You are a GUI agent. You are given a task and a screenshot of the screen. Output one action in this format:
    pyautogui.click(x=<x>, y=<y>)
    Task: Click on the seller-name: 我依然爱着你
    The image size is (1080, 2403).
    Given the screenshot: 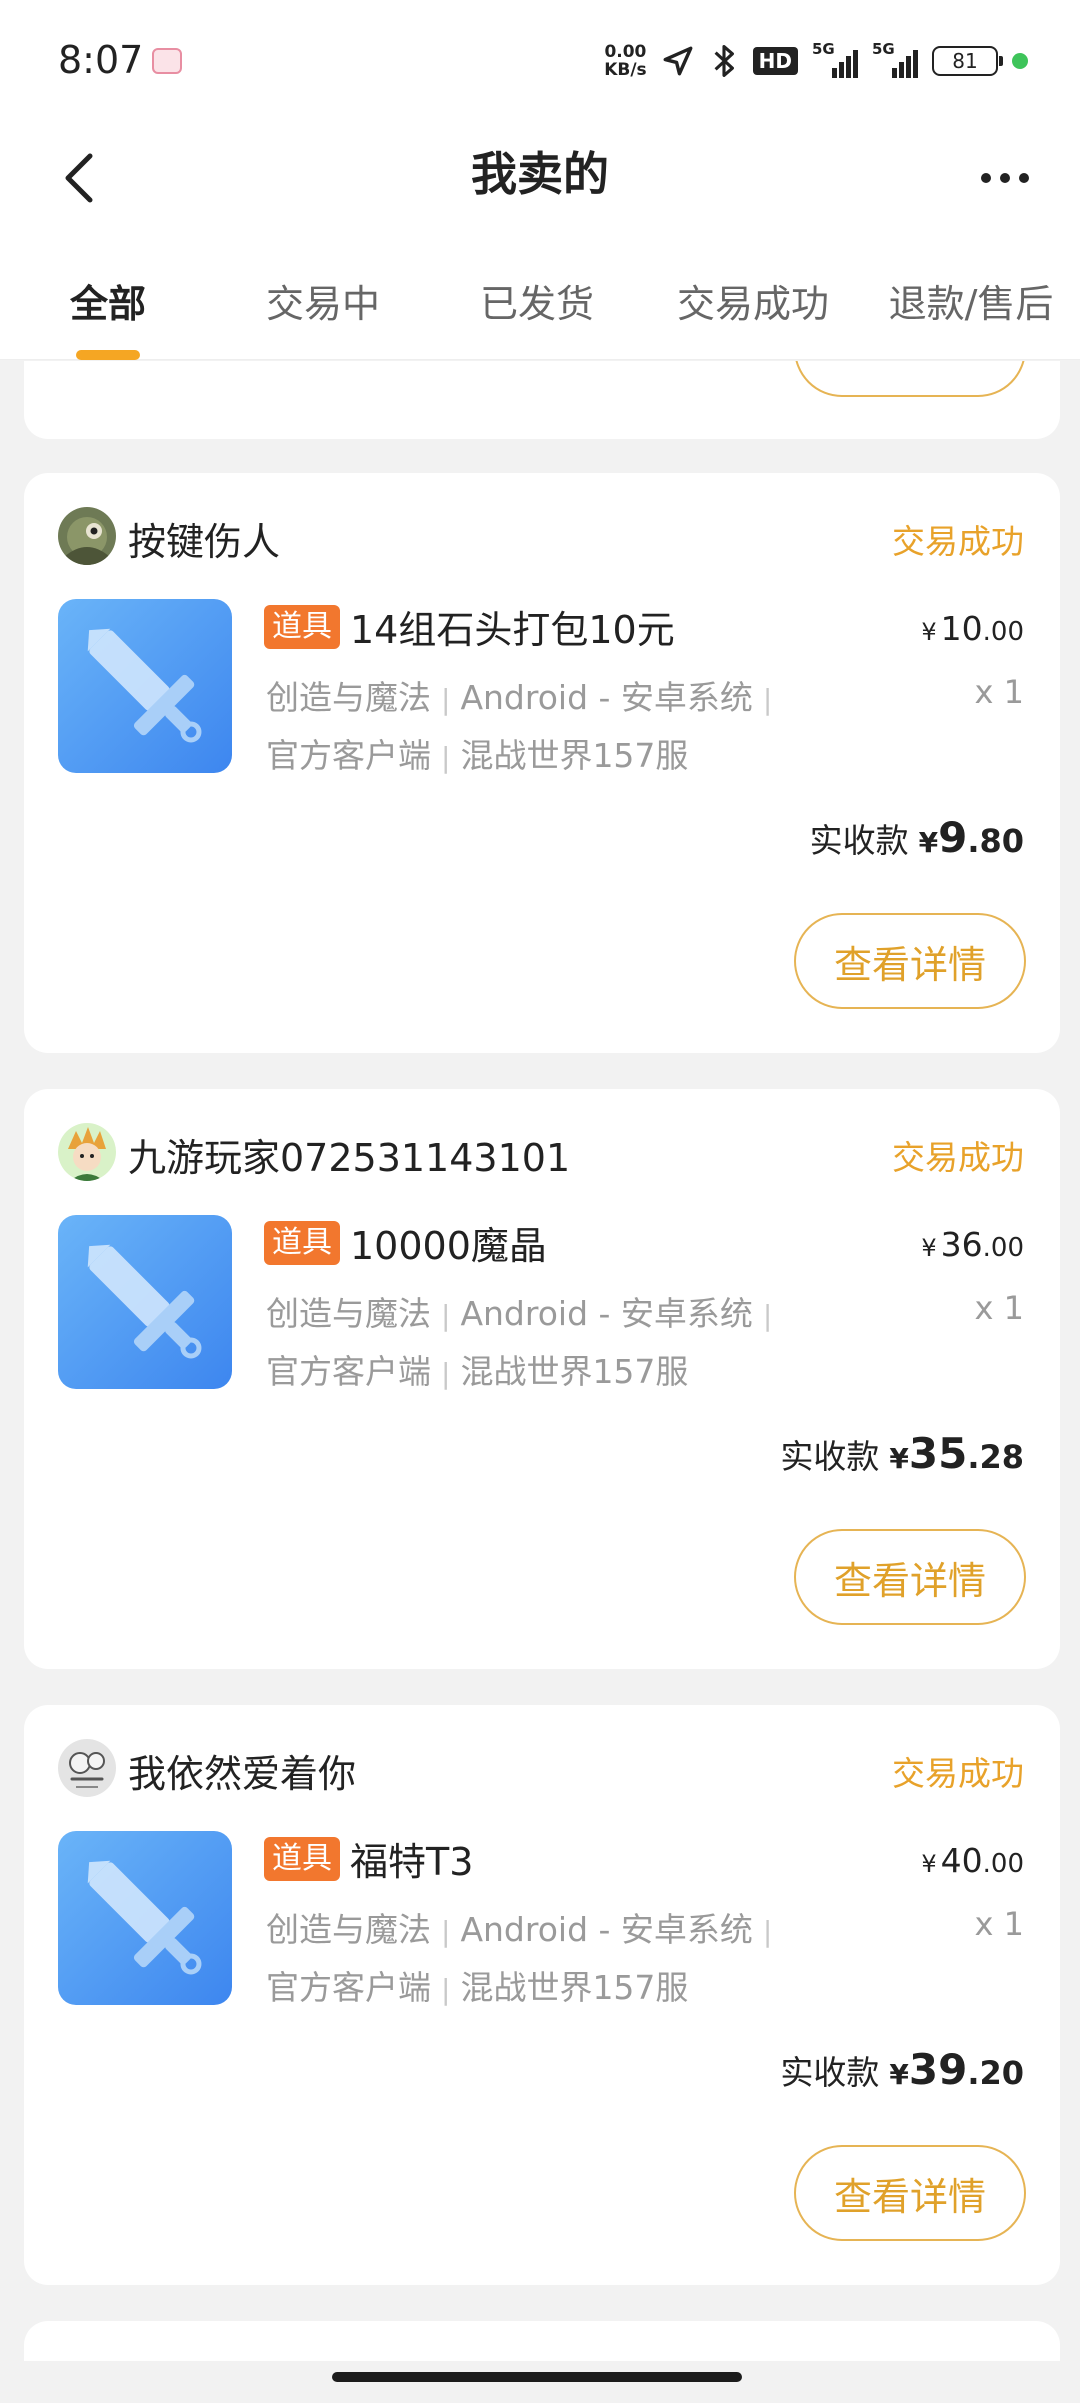 What is the action you would take?
    pyautogui.click(x=242, y=1770)
    